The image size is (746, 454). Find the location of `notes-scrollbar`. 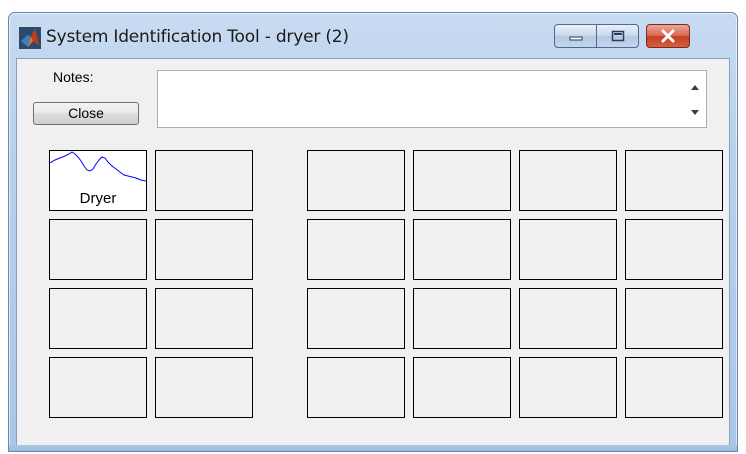

notes-scrollbar is located at coordinates (696, 99).